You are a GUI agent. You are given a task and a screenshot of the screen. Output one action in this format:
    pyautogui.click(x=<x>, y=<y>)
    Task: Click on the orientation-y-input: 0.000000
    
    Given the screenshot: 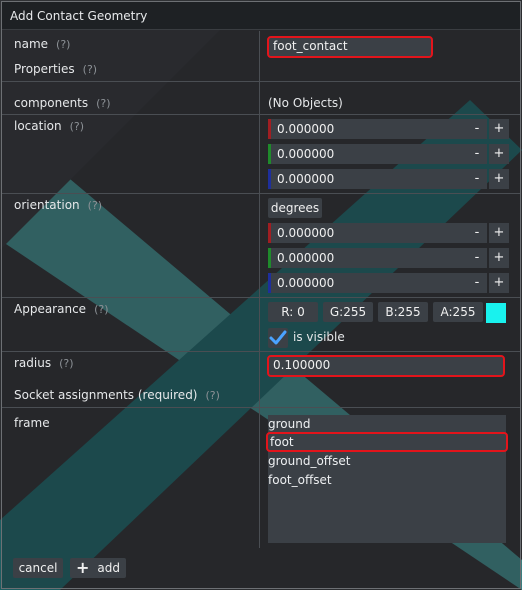 What is the action you would take?
    pyautogui.click(x=369, y=258)
    